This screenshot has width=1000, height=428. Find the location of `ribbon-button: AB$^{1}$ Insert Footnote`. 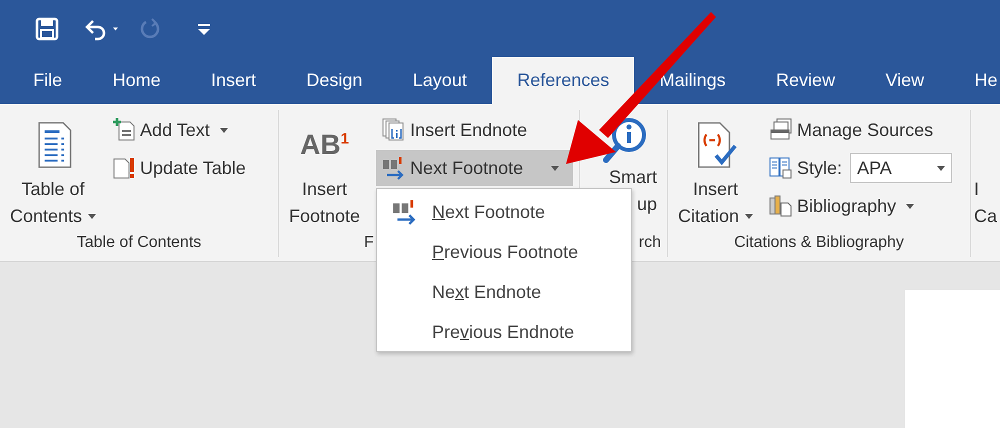

ribbon-button: AB$^{1}$ Insert Footnote is located at coordinates (324, 170).